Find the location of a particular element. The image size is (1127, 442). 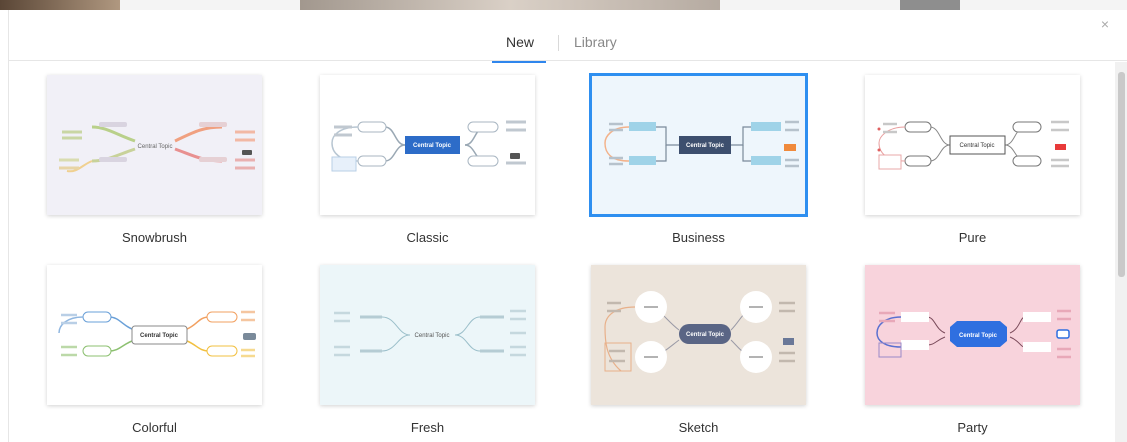

theme-card-pure: Central Topic Pure is located at coordinates (972, 160).